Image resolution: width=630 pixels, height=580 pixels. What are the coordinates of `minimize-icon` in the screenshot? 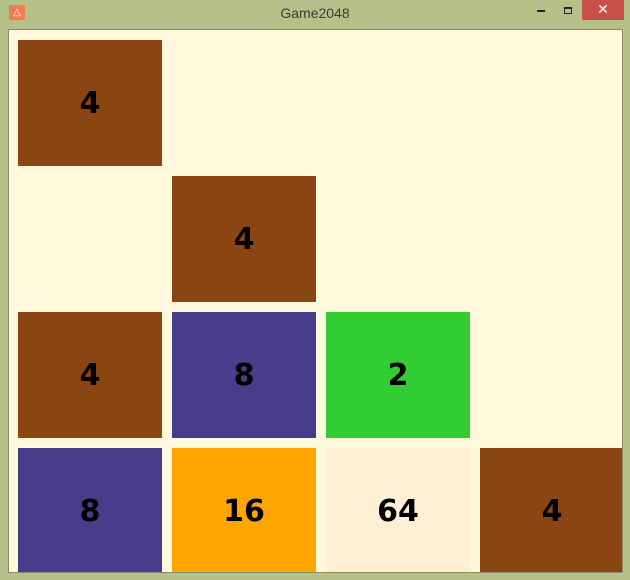 It's located at (541, 11).